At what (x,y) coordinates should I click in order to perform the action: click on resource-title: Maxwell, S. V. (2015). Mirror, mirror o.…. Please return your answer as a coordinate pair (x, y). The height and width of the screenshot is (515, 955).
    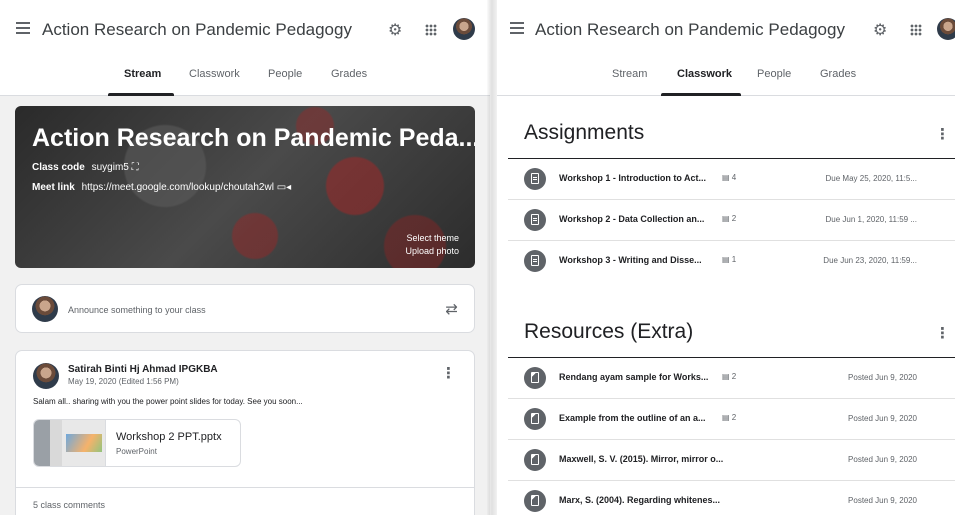
    Looking at the image, I should click on (641, 459).